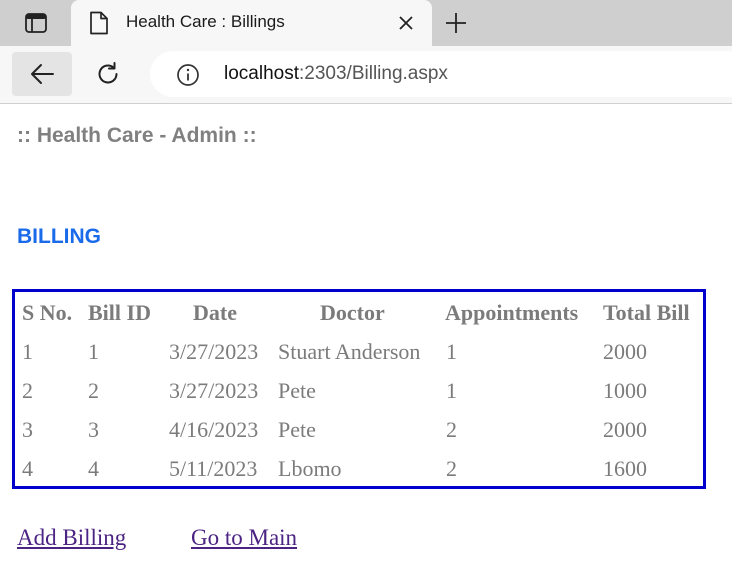 This screenshot has height=570, width=732. Describe the element at coordinates (27, 351) in the screenshot. I see `cell-s-no: 1` at that location.